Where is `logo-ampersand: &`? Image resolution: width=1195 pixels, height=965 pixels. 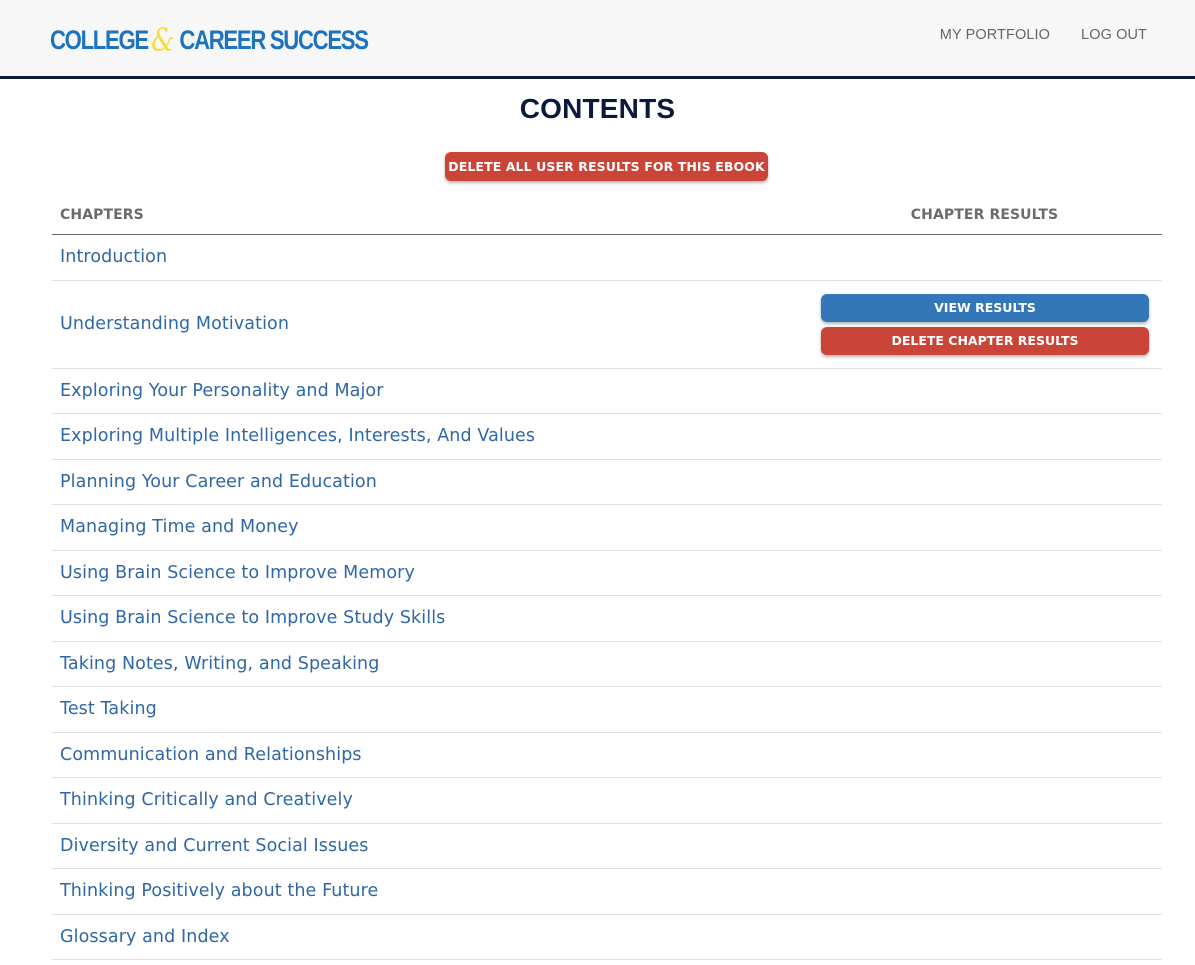
logo-ampersand: & is located at coordinates (163, 40).